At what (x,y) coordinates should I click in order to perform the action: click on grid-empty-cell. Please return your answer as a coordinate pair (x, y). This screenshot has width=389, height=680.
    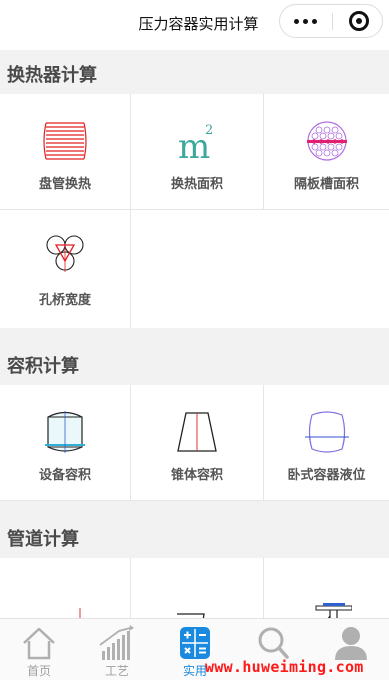
    Looking at the image, I should click on (260, 269).